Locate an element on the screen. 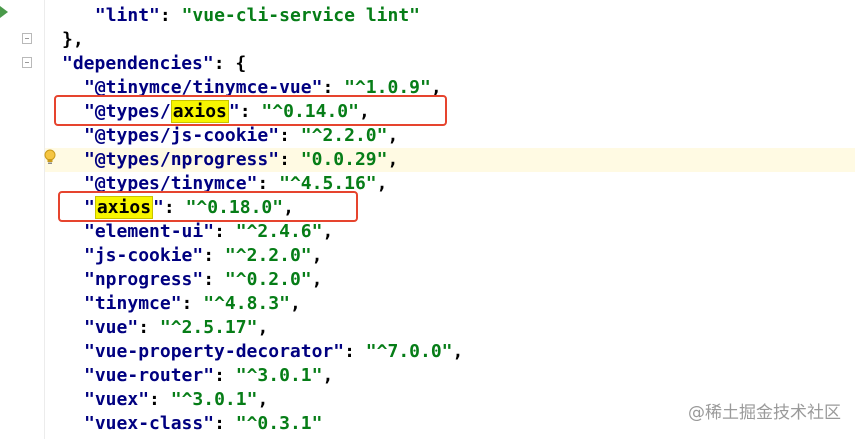  json-key: vuex-class is located at coordinates (149, 423).